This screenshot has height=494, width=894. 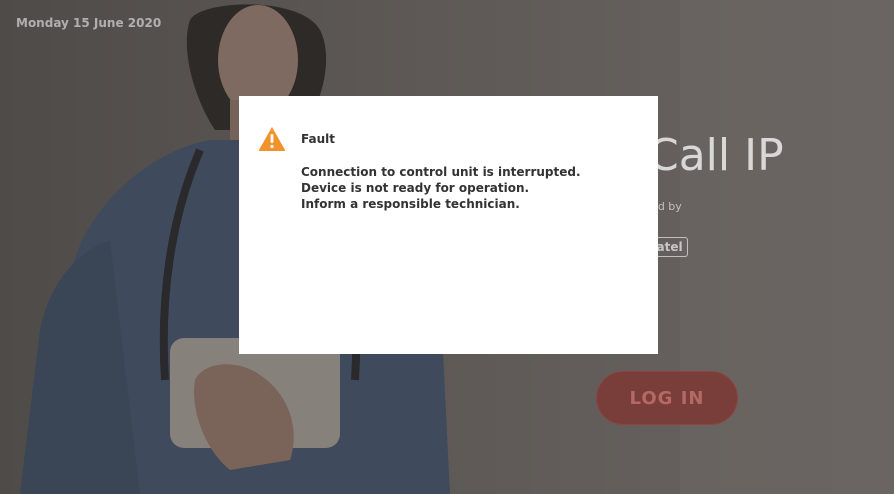 I want to click on dialog-message-line: Inform a responsible technician., so click(x=410, y=204).